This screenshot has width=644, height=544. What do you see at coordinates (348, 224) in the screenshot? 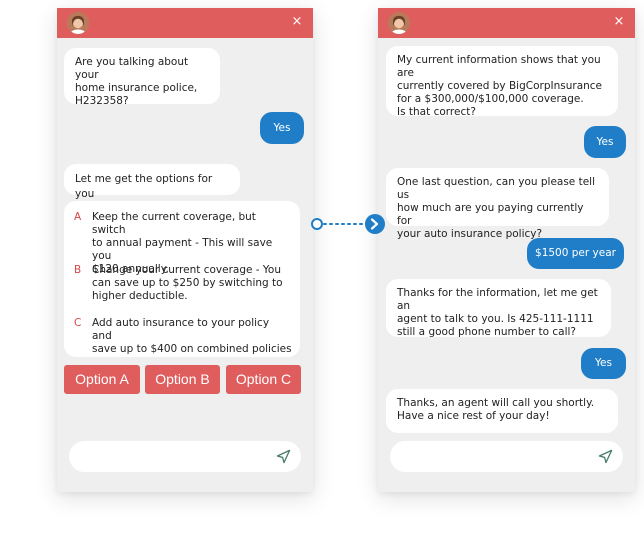
I see `flow-connector` at bounding box center [348, 224].